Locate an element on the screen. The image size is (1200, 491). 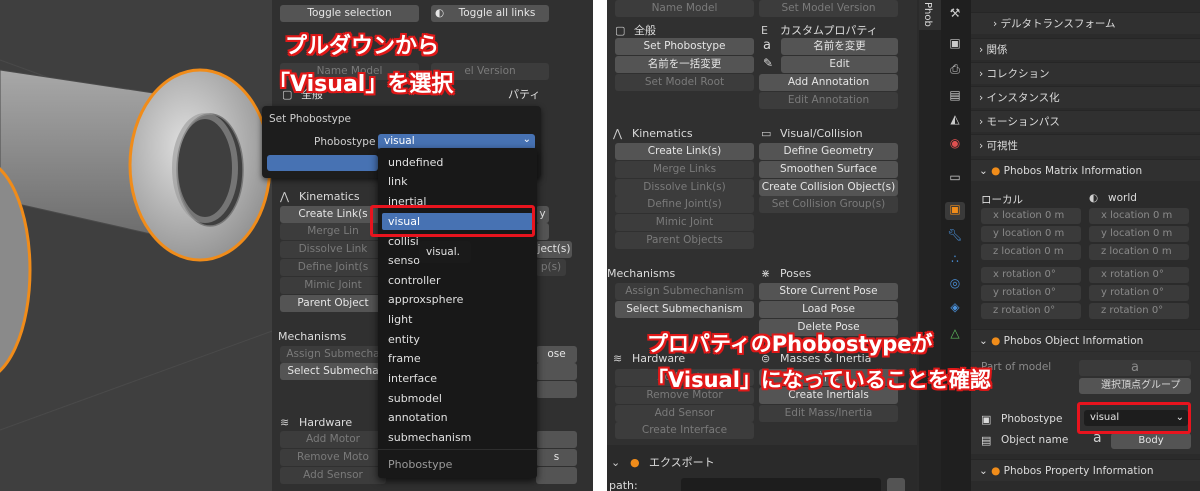
delta-transform-row: › デルタトランスフォーム is located at coordinates (1085, 23).